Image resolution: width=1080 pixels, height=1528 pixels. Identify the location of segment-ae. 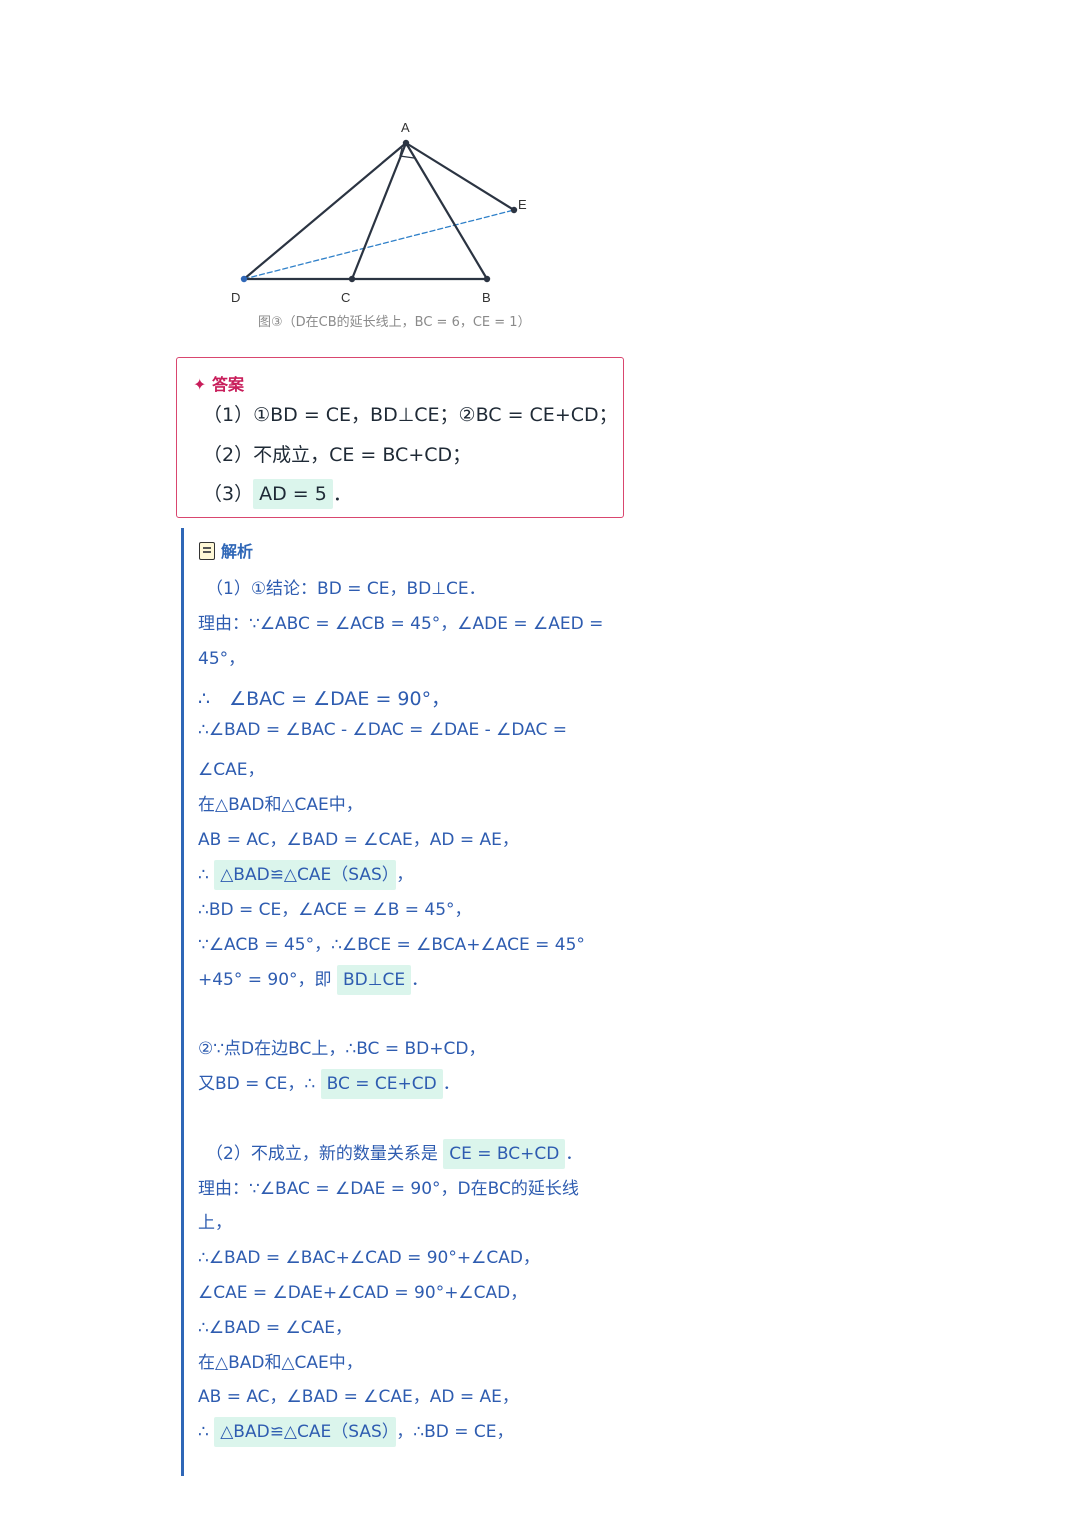
(460, 176).